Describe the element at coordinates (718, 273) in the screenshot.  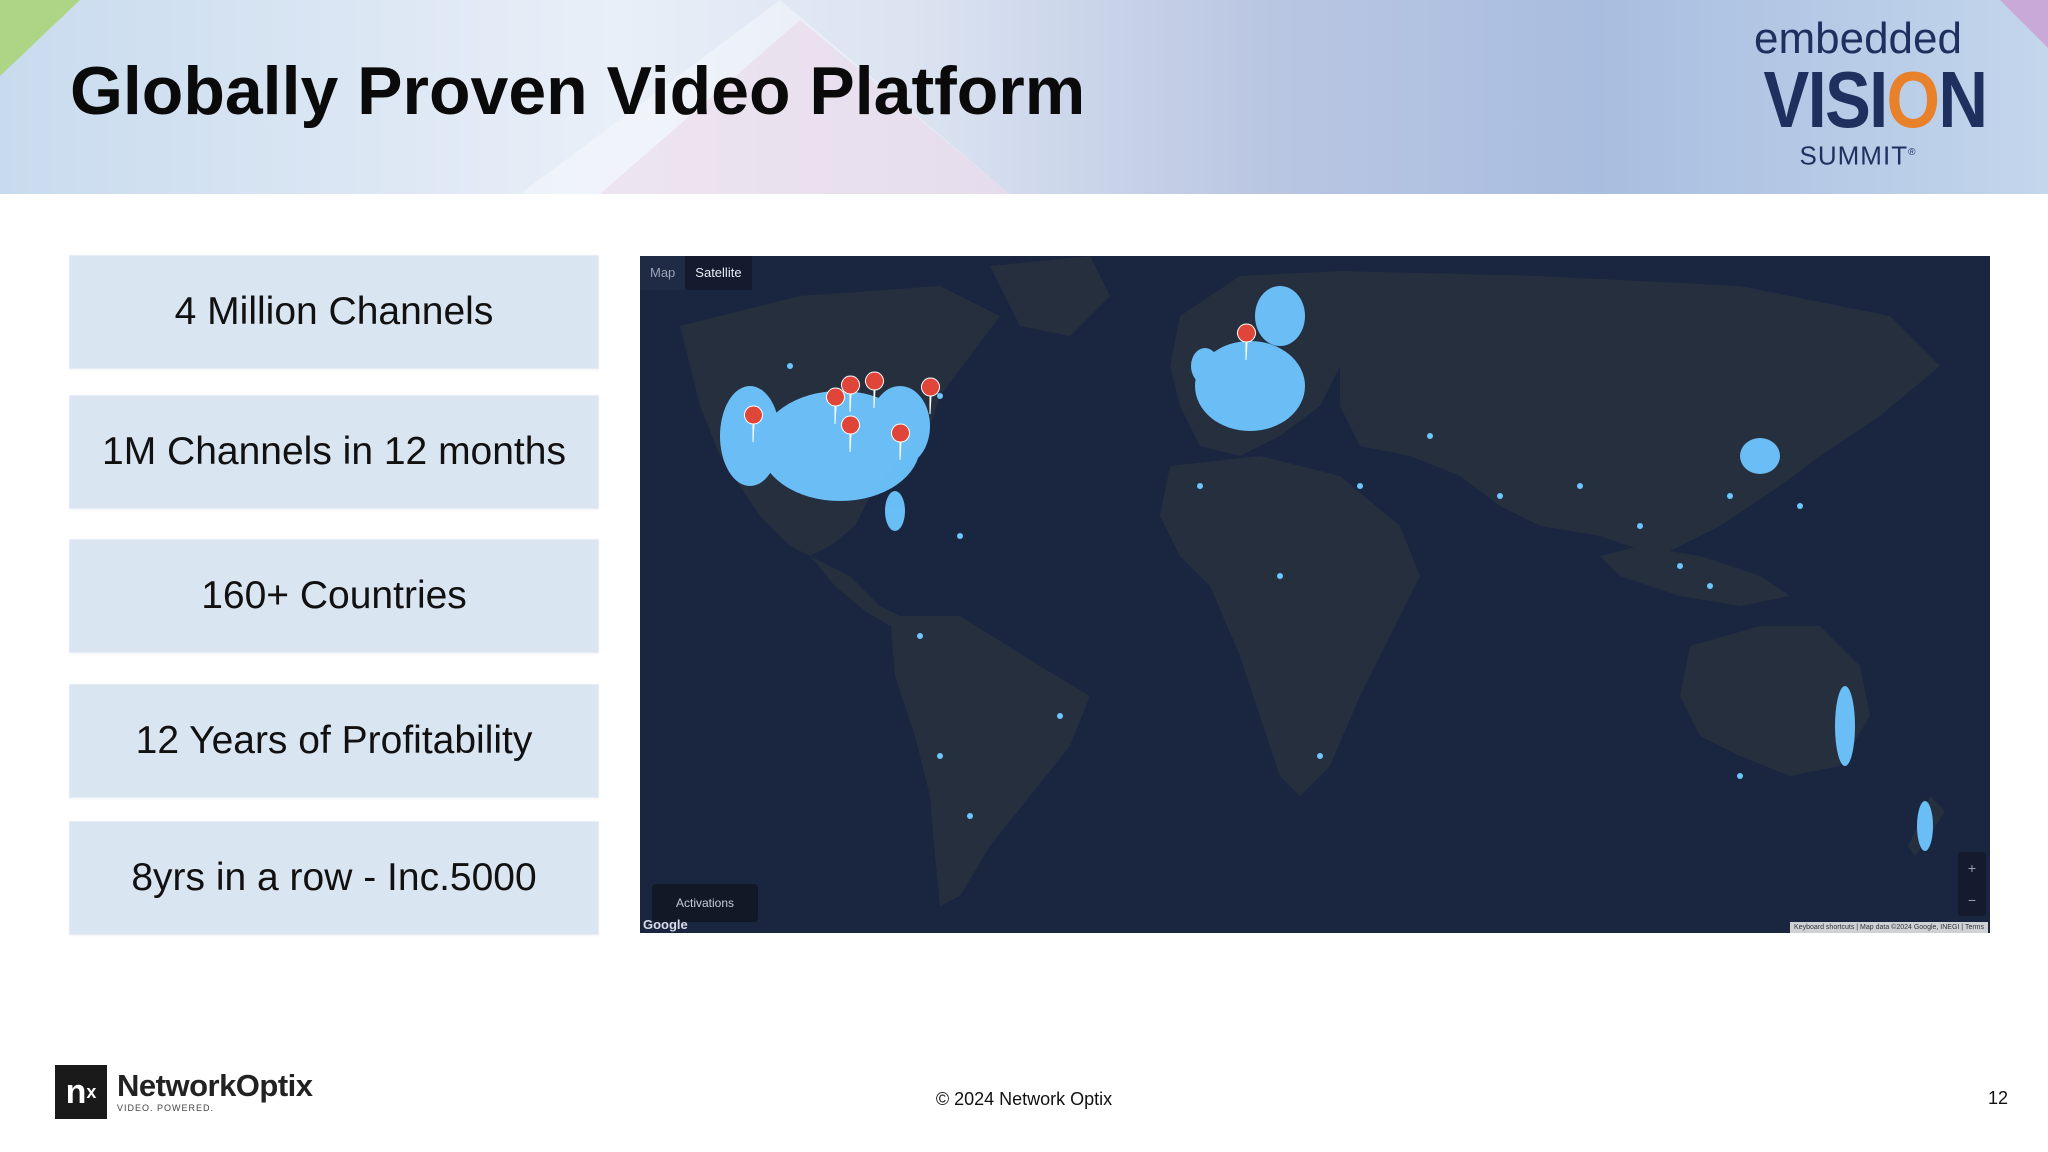
I see `tab-satellite: Satellite` at that location.